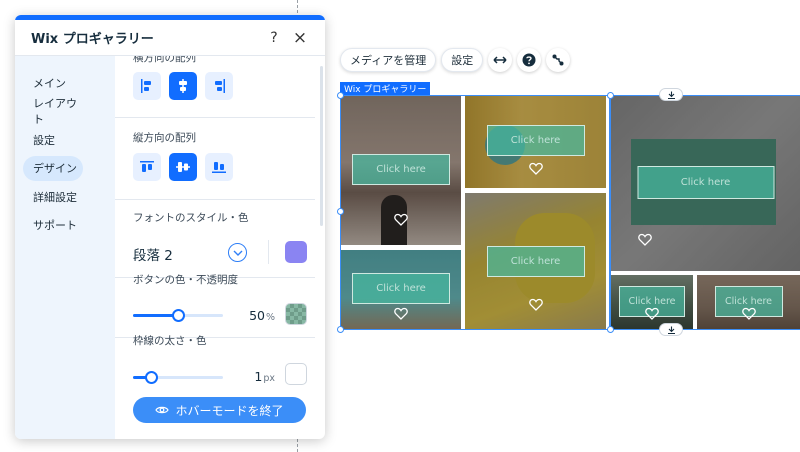 The image size is (800, 452). Describe the element at coordinates (162, 410) in the screenshot. I see `eye-icon` at that location.